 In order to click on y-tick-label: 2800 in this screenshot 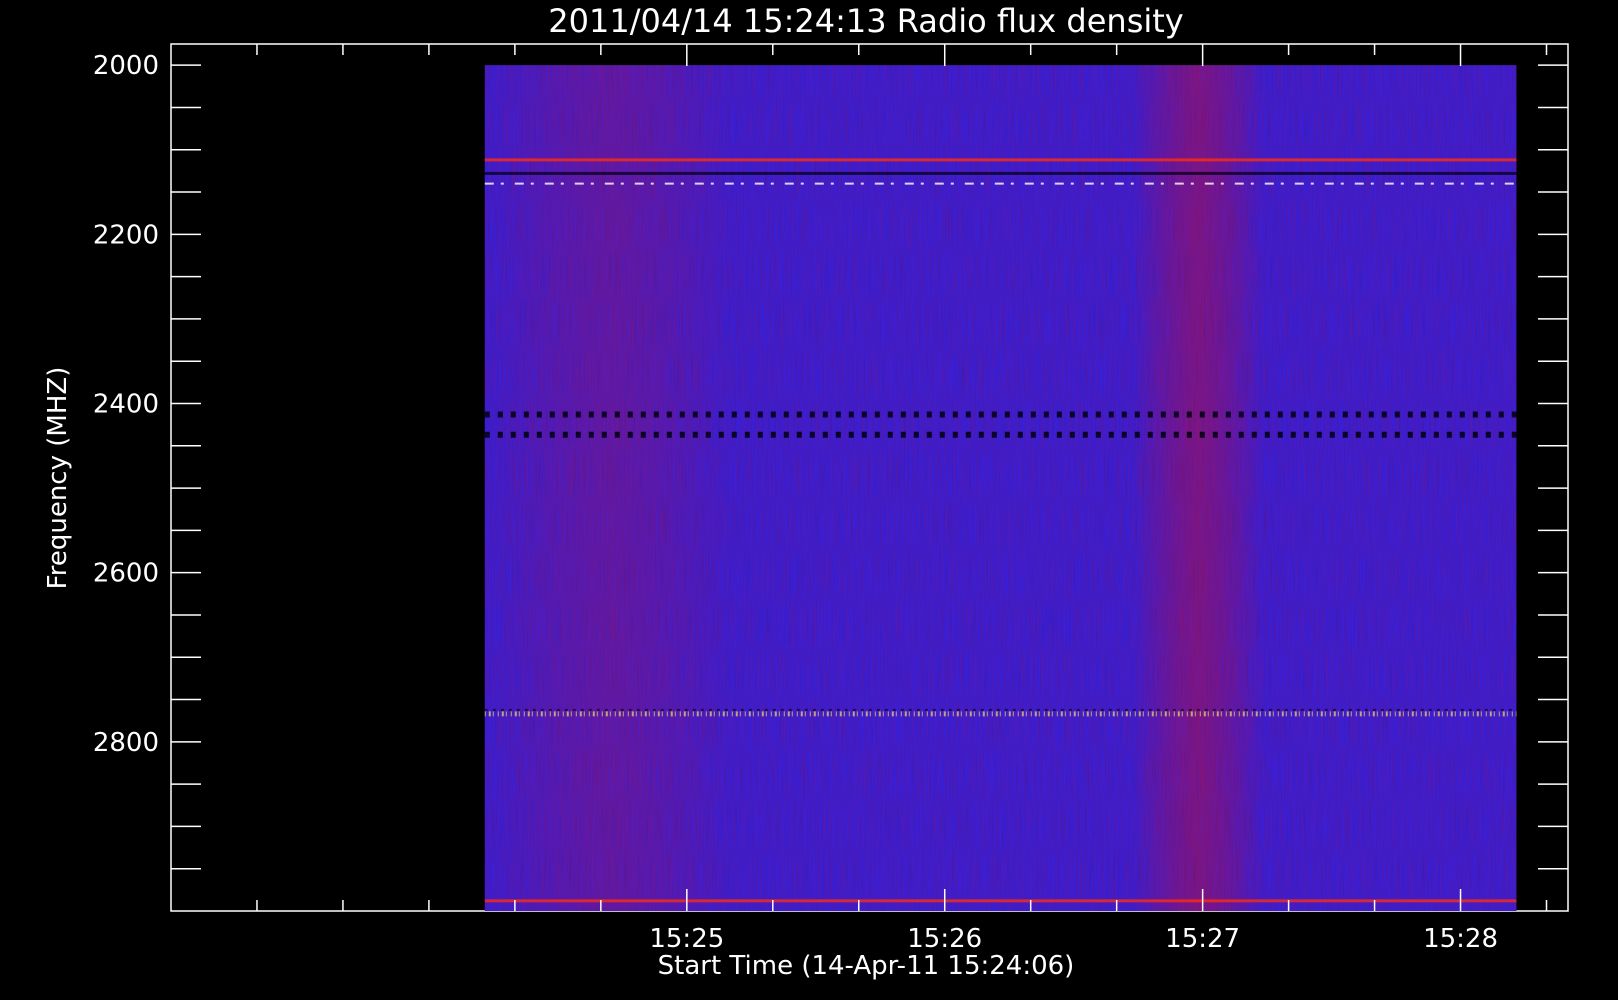, I will do `click(126, 743)`.